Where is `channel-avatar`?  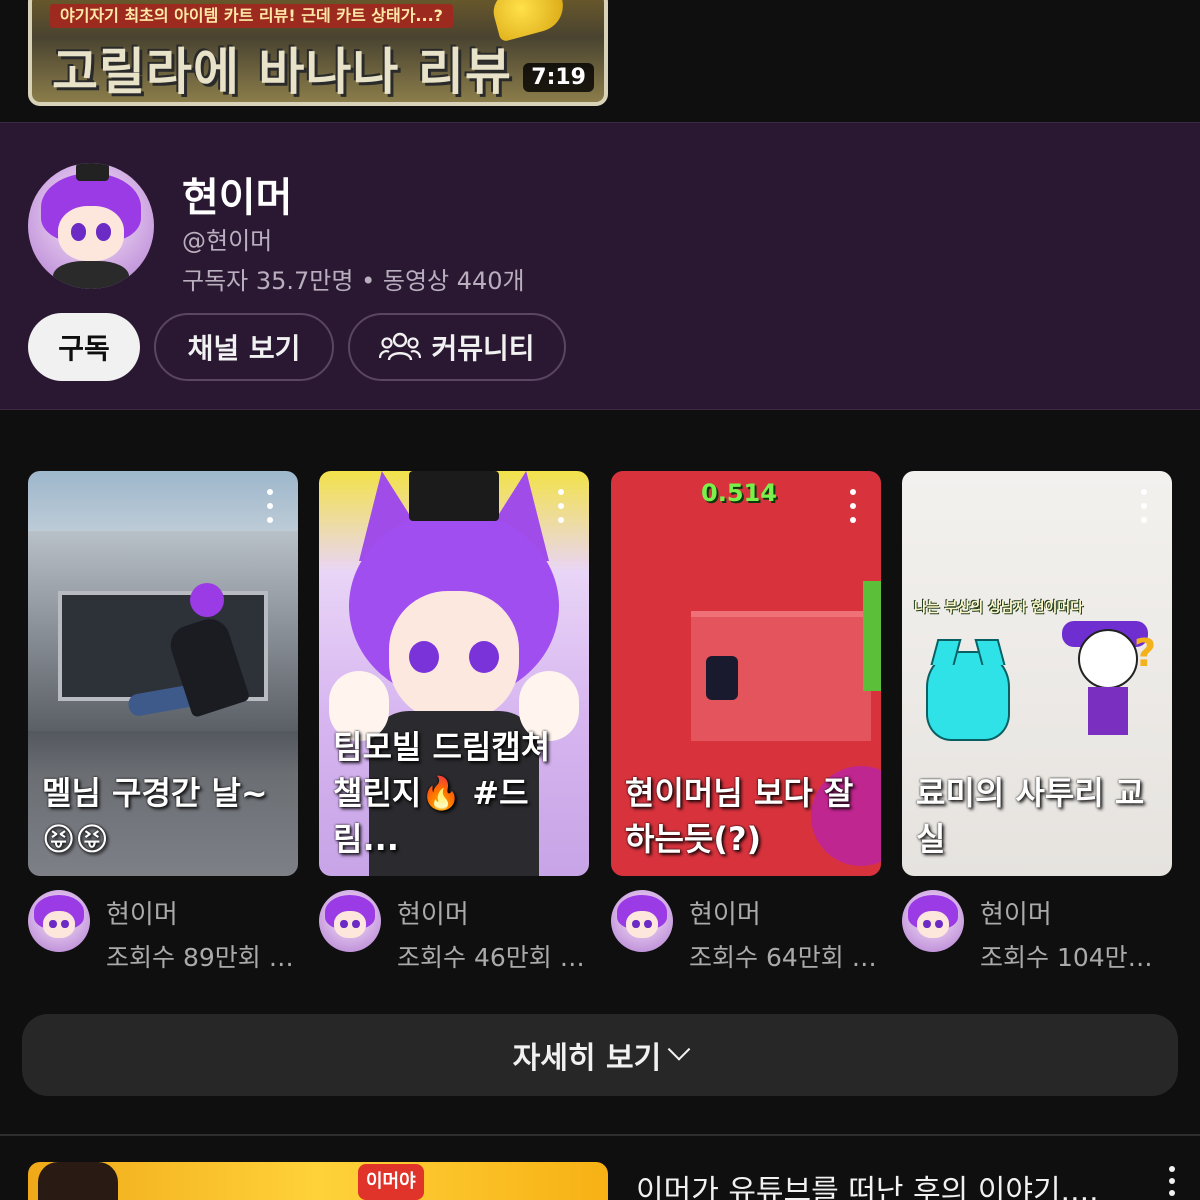 channel-avatar is located at coordinates (91, 226).